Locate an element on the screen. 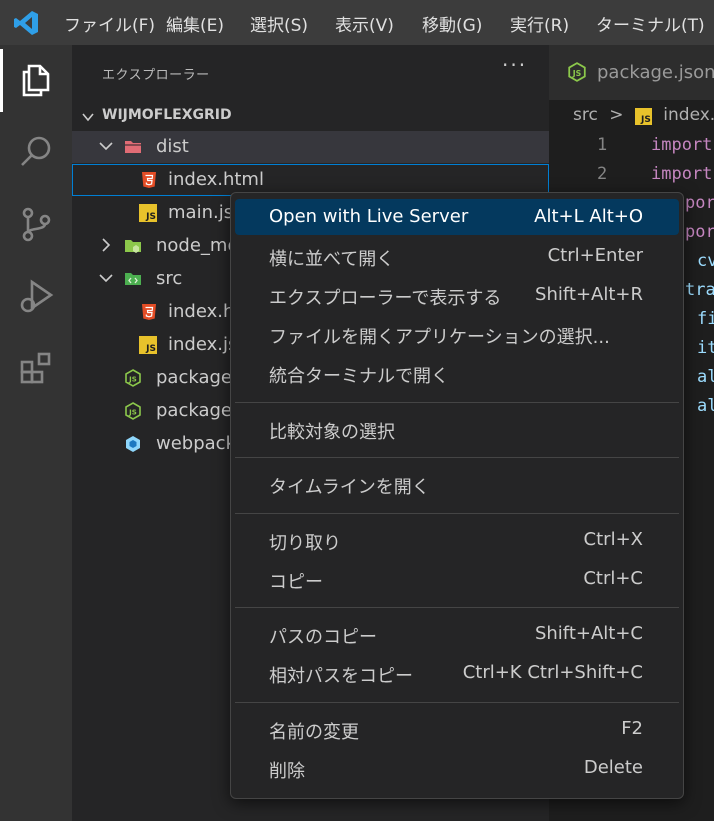 This screenshot has width=714, height=821. code-fragment: tra is located at coordinates (699, 290).